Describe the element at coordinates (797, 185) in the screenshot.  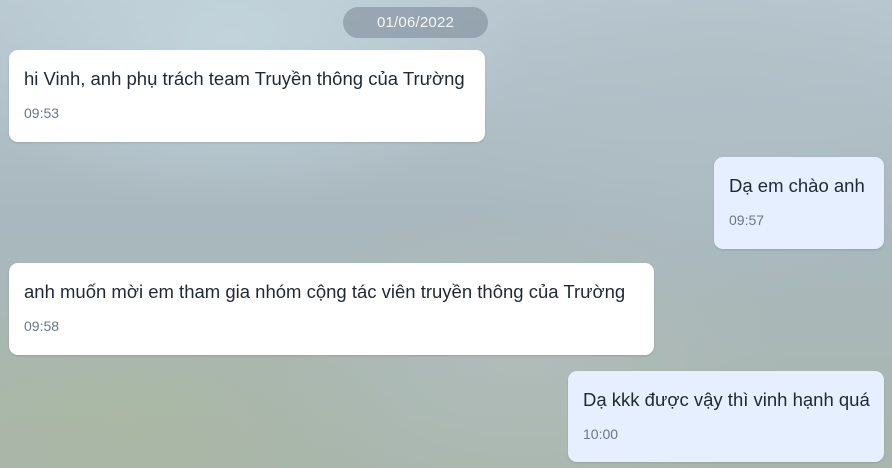
I see `message-text: Dạ em chào anh` at that location.